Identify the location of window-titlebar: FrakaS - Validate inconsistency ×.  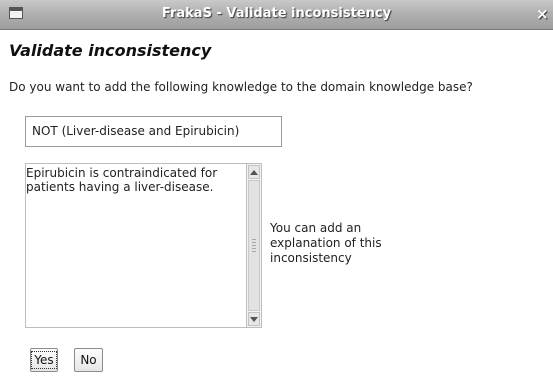
(276, 15).